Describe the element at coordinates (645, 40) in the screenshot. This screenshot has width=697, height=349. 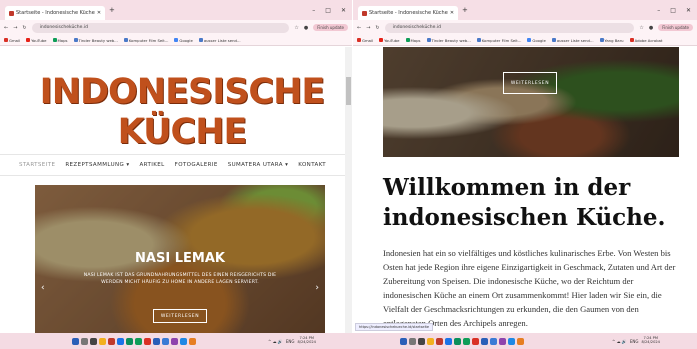
I see `bookmark-item: Adobe Acrobat` at that location.